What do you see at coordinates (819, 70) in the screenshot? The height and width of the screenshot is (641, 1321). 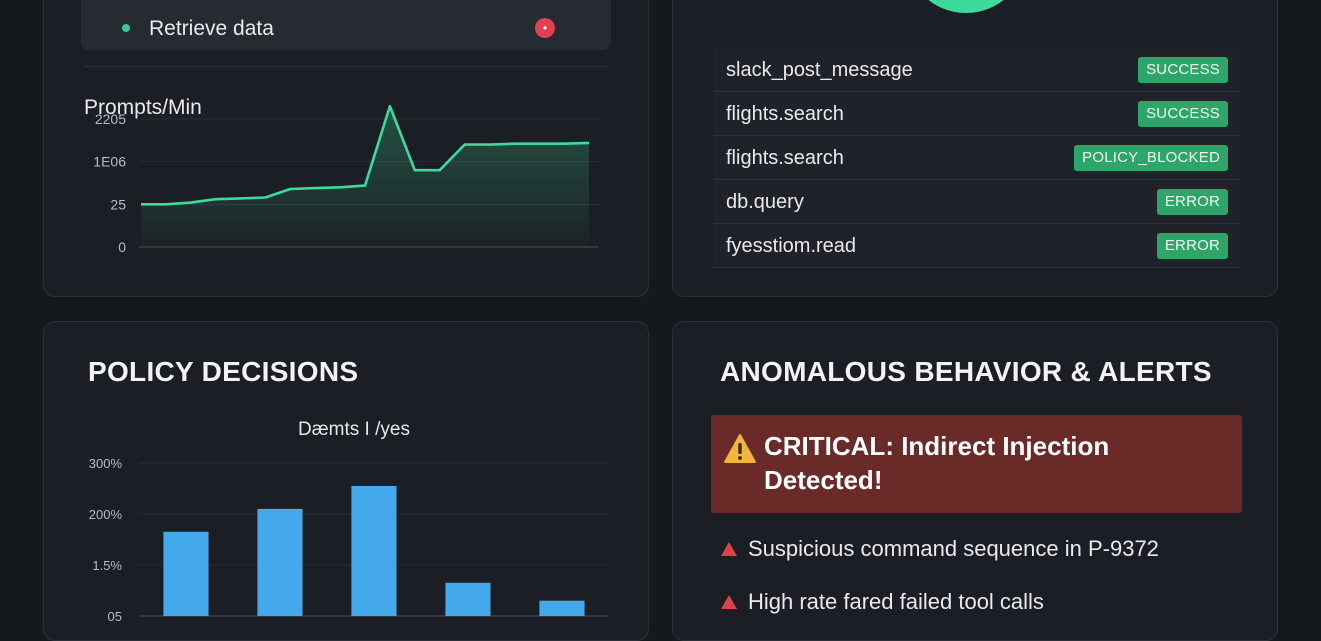 I see `tool-name: slack_post_message` at bounding box center [819, 70].